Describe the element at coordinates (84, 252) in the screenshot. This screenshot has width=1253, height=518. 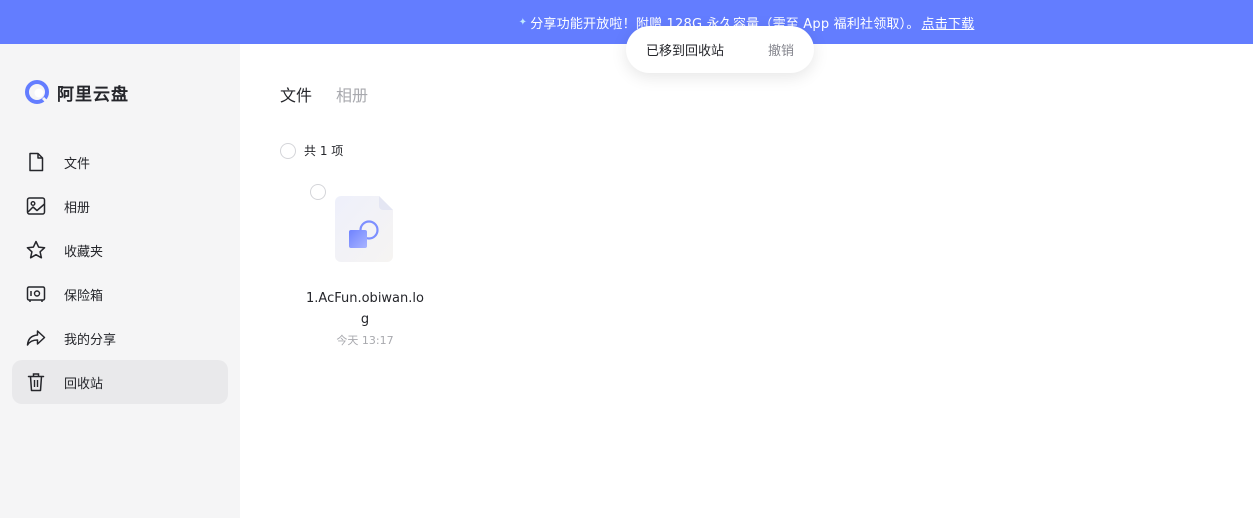
I see `sidebar-item-label: 收藏夹` at that location.